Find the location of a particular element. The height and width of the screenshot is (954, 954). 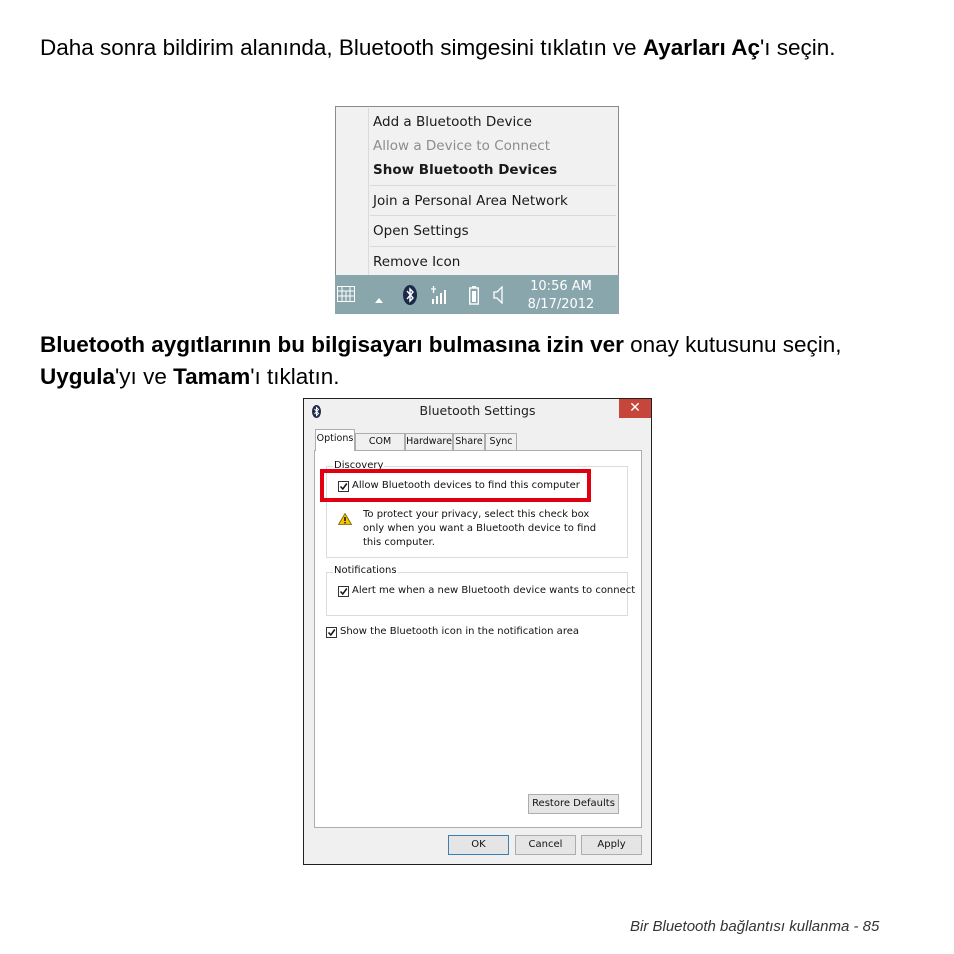

bluetooth-icon is located at coordinates (410, 297).